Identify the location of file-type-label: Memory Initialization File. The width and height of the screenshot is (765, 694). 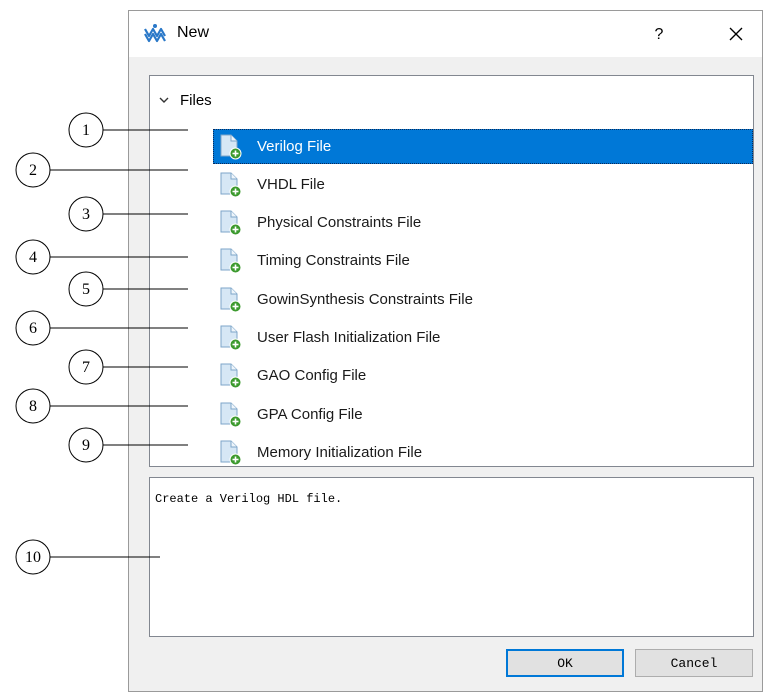
(340, 452).